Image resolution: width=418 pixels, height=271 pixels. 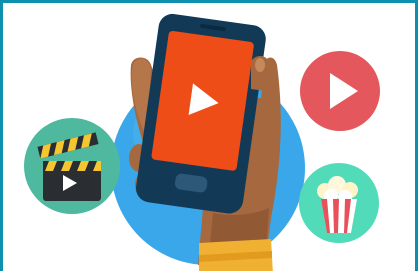 I want to click on popcorn-badge, so click(x=339, y=203).